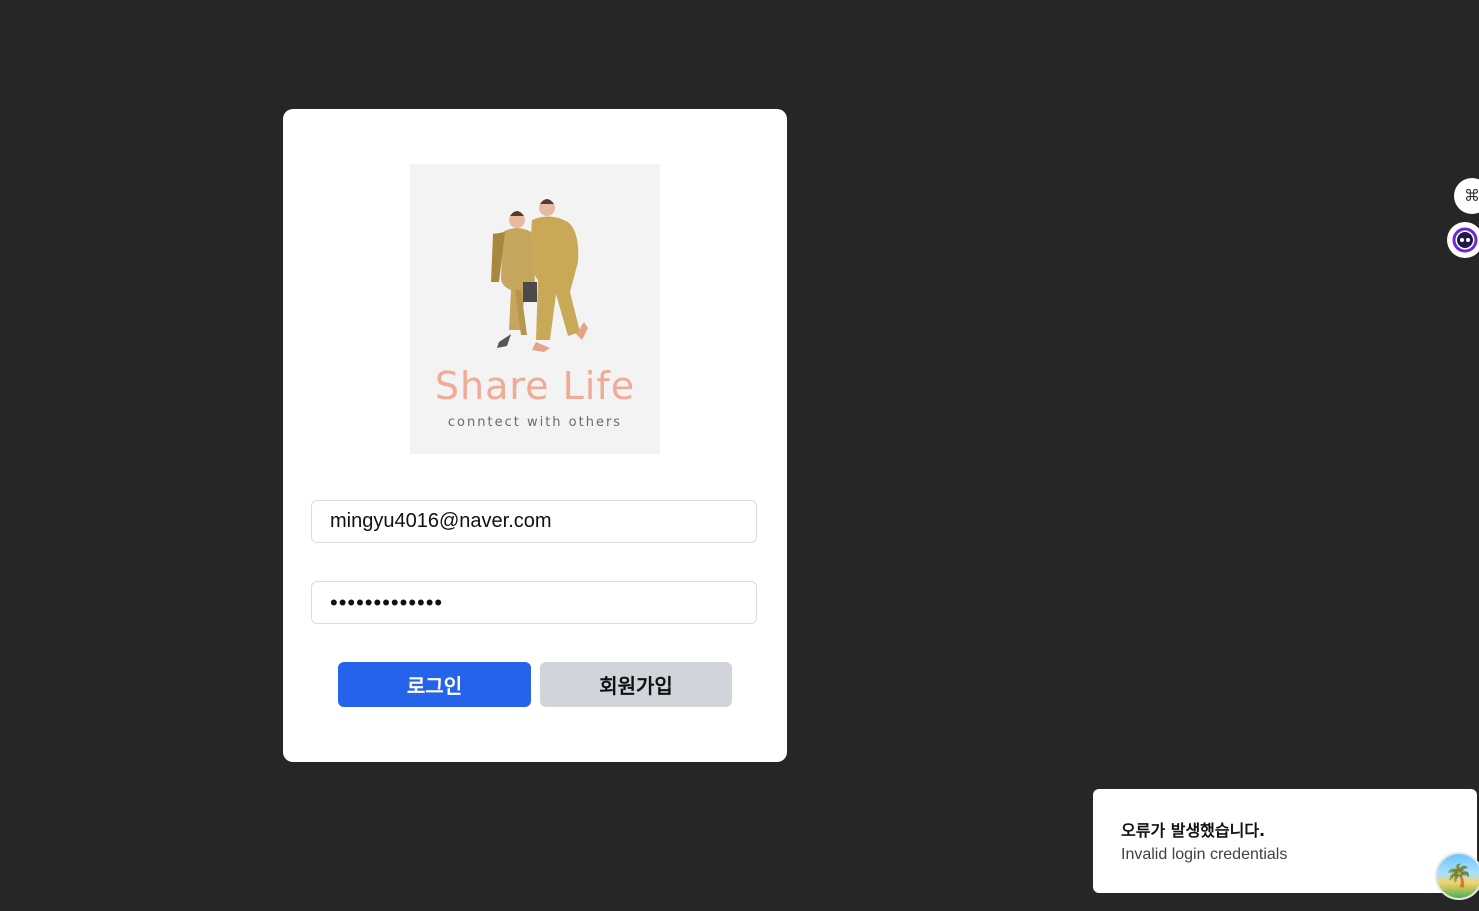  Describe the element at coordinates (1466, 196) in the screenshot. I see `command-icon: ⌘` at that location.